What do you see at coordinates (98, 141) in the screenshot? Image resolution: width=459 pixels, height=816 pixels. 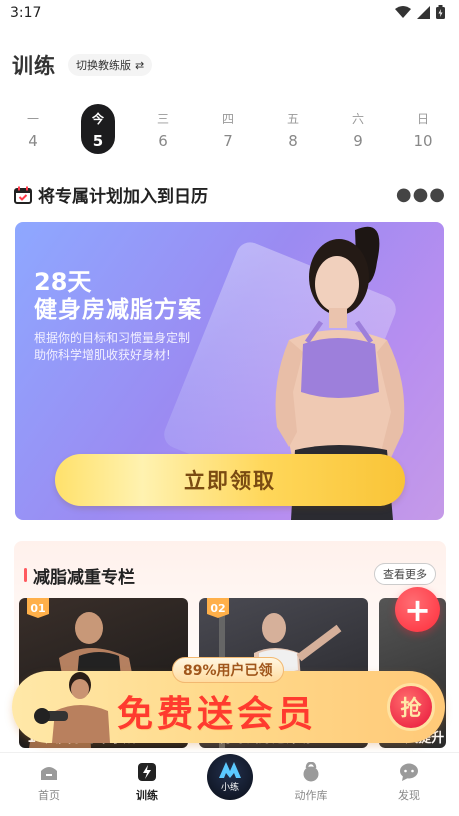 I see `day-date: 5` at bounding box center [98, 141].